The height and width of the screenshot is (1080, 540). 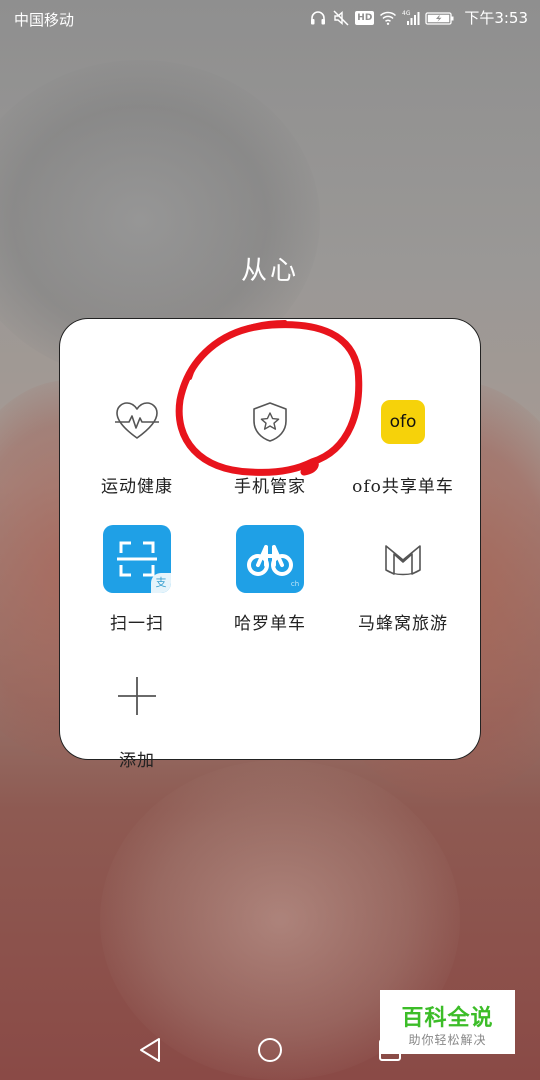 I want to click on hellobike-badge: ch, so click(x=295, y=584).